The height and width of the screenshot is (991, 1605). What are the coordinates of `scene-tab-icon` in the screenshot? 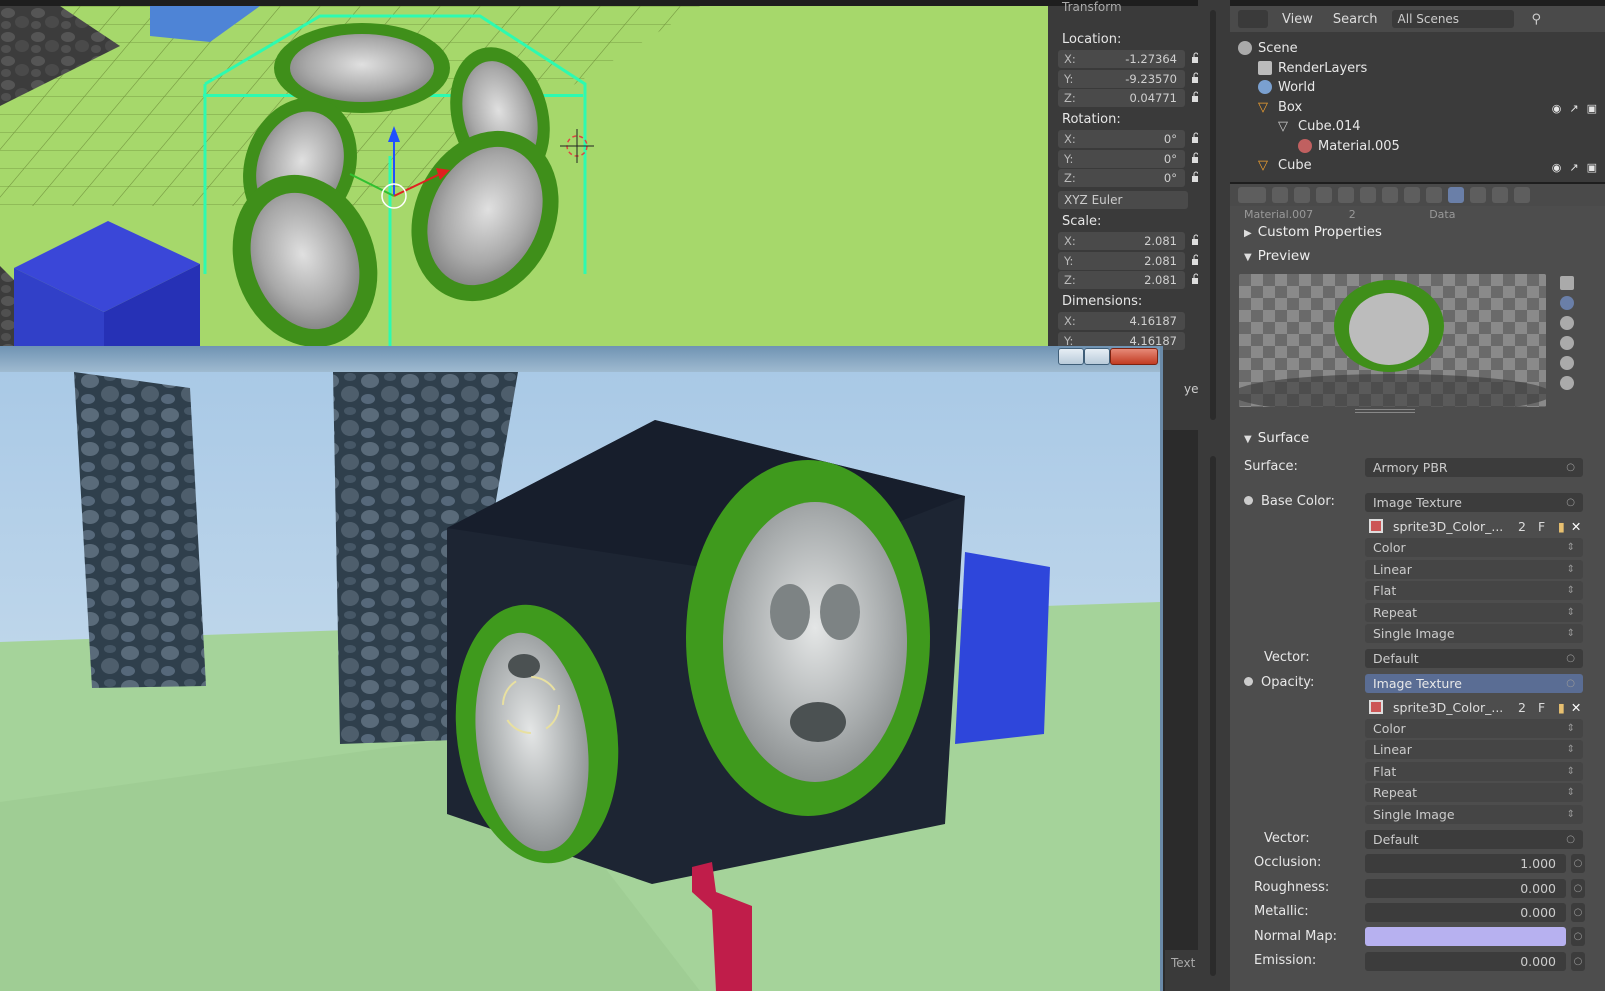 It's located at (1324, 195).